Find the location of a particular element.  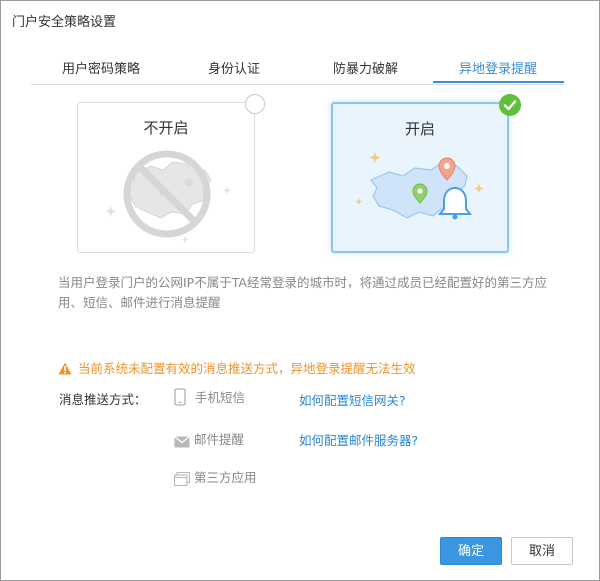

tab-bar: 用户密码策略 身份认证 防暴力破解 异地登录提醒 is located at coordinates (297, 68).